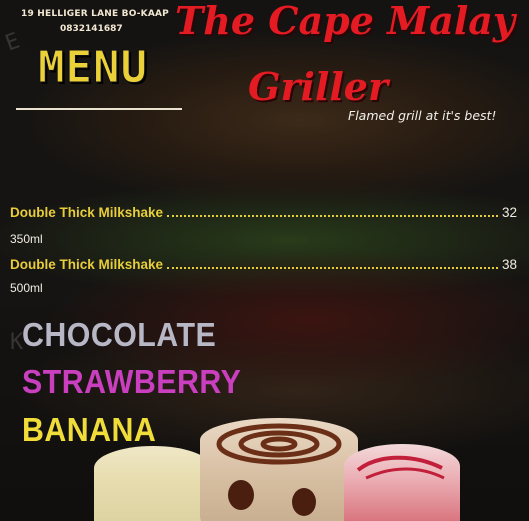 This screenshot has height=521, width=529. Describe the element at coordinates (263, 264) in the screenshot. I see `menu-item: Double Thick Milkshake 38` at that location.